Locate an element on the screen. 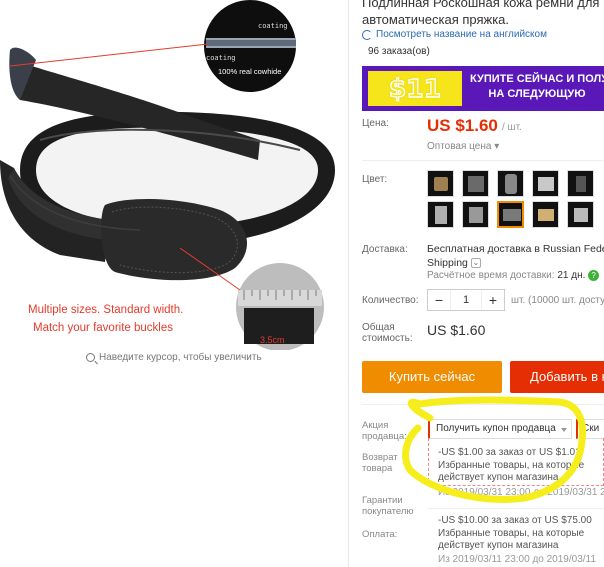 Image resolution: width=604 pixels, height=567 pixels. help-icon: ? is located at coordinates (594, 275).